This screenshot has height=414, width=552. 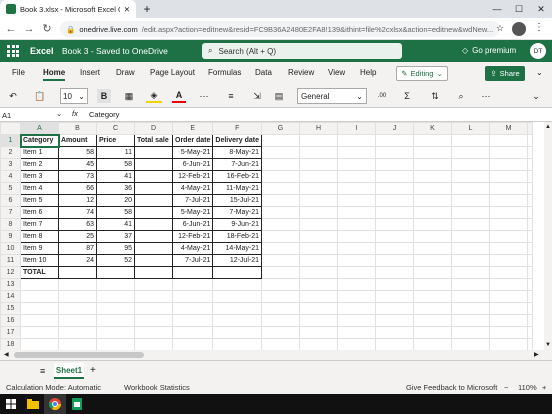 What do you see at coordinates (505, 73) in the screenshot?
I see `share-button: ⇪ Share` at bounding box center [505, 73].